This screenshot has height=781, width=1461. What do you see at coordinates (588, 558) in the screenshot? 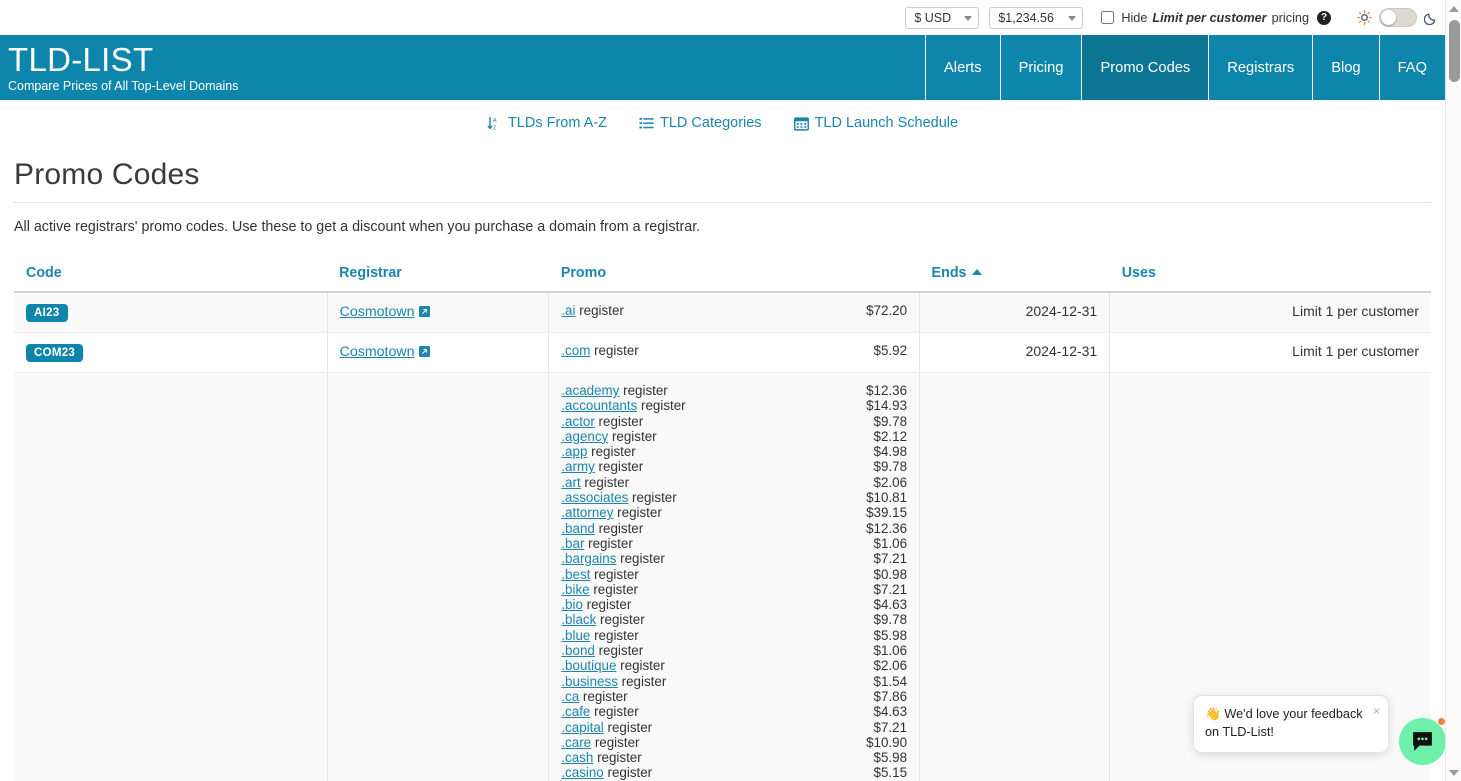
I see `tld-link: .bargains` at bounding box center [588, 558].